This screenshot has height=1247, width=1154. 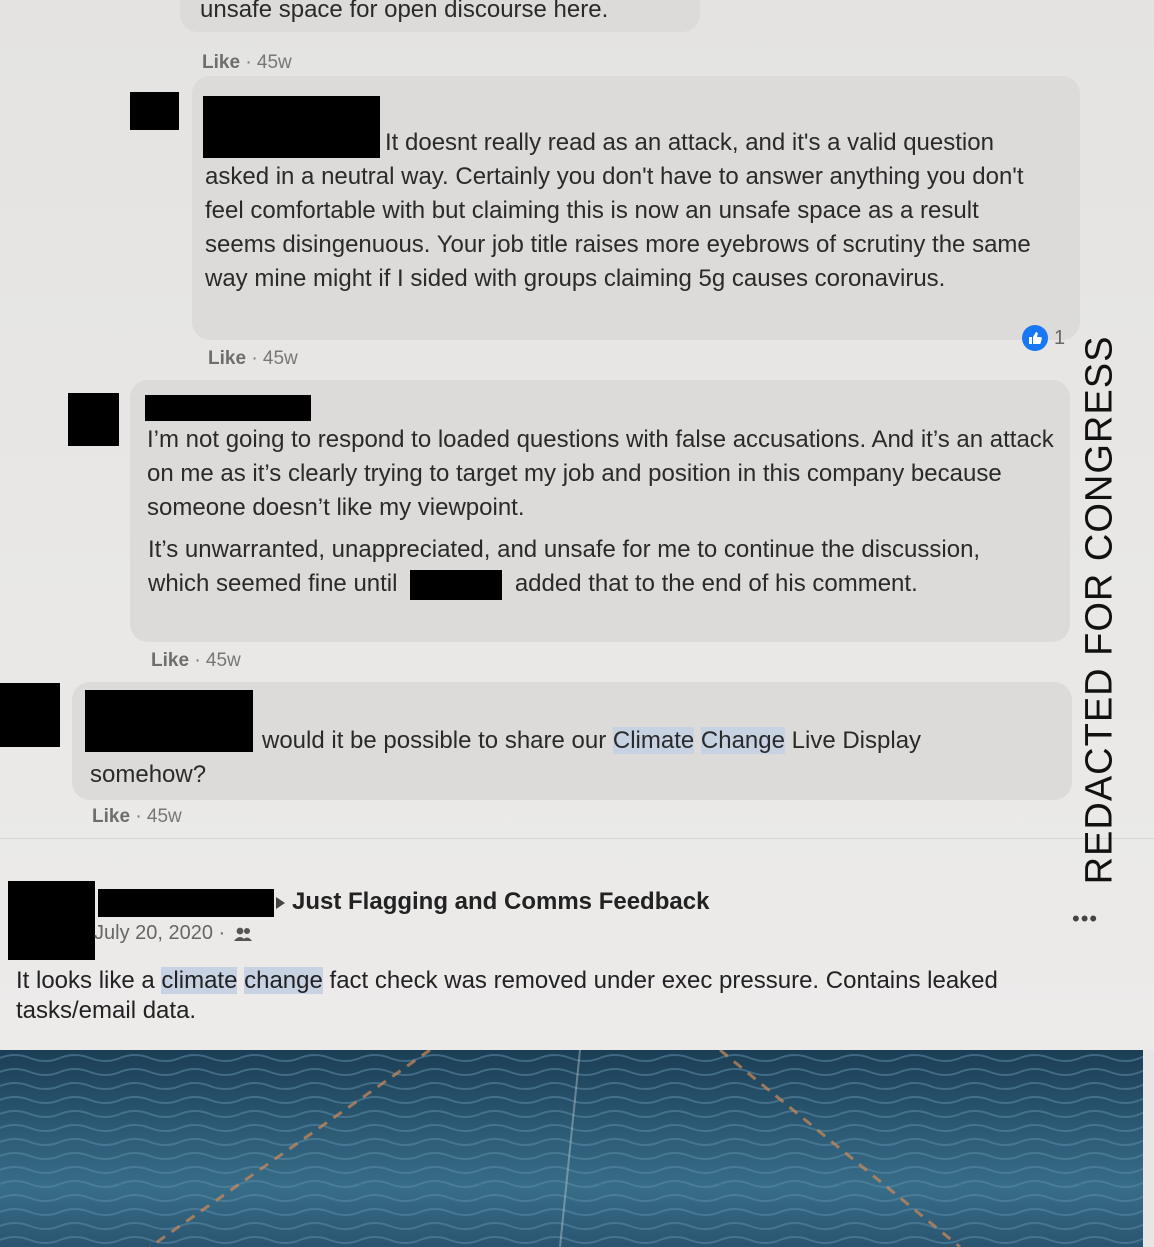 What do you see at coordinates (456, 584) in the screenshot?
I see `redacted-mention` at bounding box center [456, 584].